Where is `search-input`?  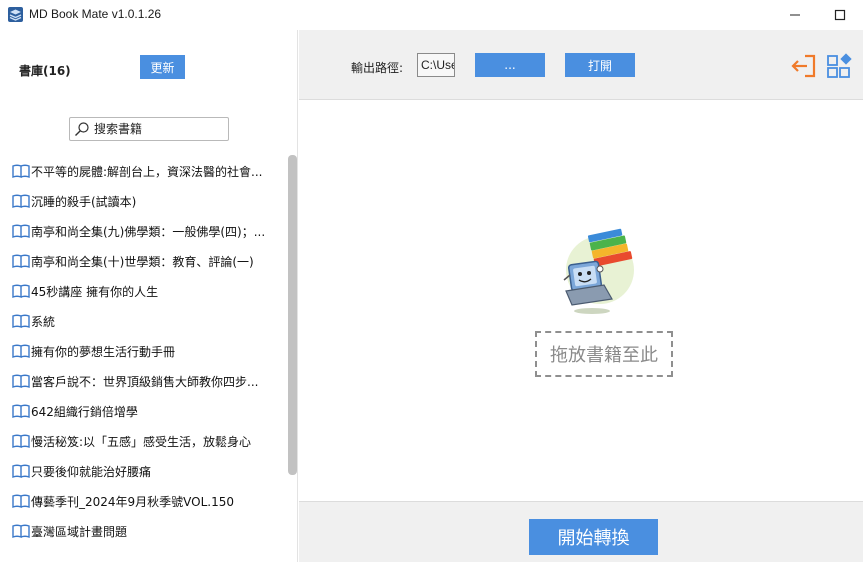
search-input is located at coordinates (156, 129).